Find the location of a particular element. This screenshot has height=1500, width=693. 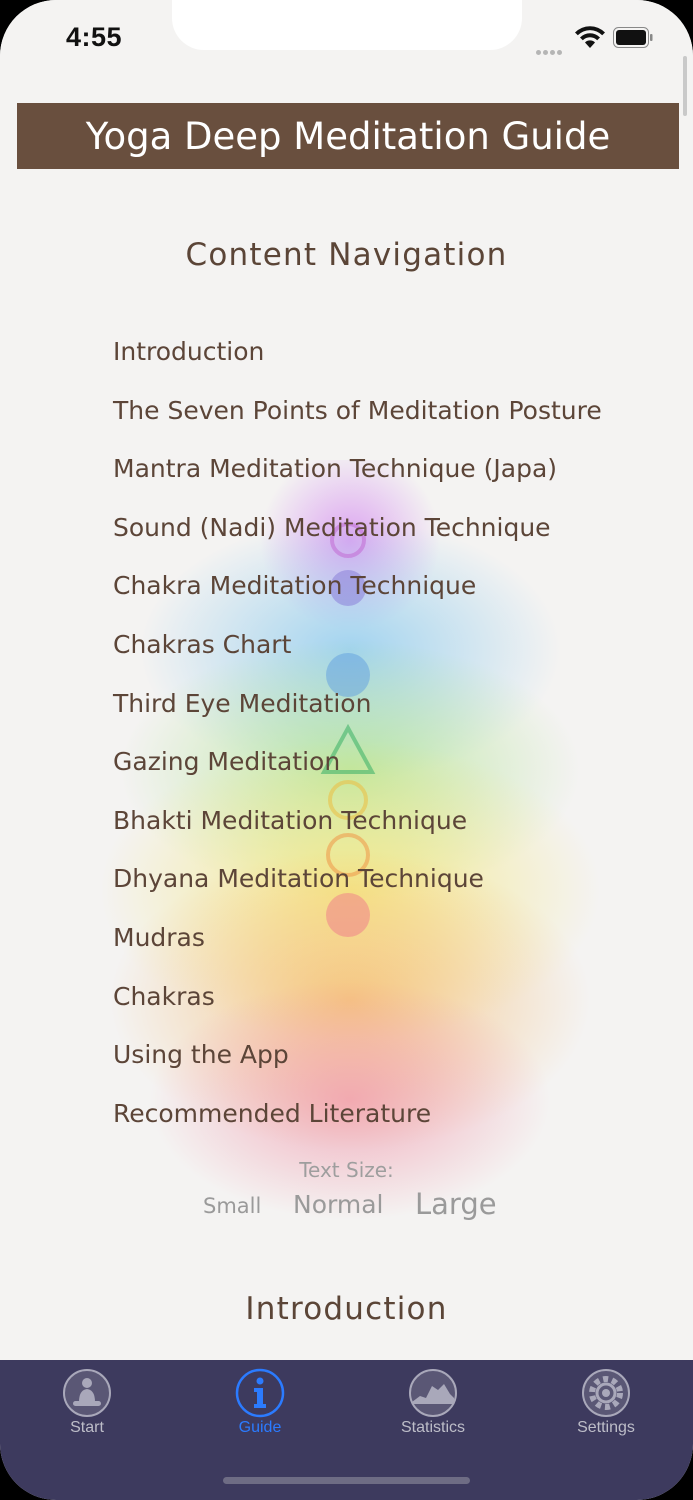

nav-item-introduction: Introduction is located at coordinates (357, 365).